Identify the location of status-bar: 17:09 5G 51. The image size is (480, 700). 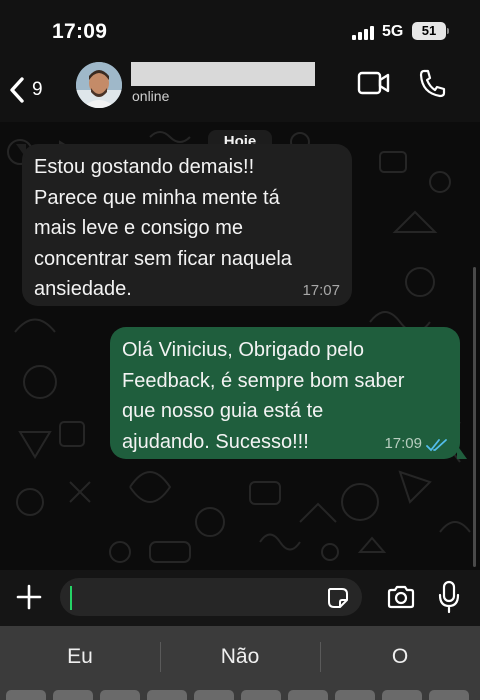
(240, 30).